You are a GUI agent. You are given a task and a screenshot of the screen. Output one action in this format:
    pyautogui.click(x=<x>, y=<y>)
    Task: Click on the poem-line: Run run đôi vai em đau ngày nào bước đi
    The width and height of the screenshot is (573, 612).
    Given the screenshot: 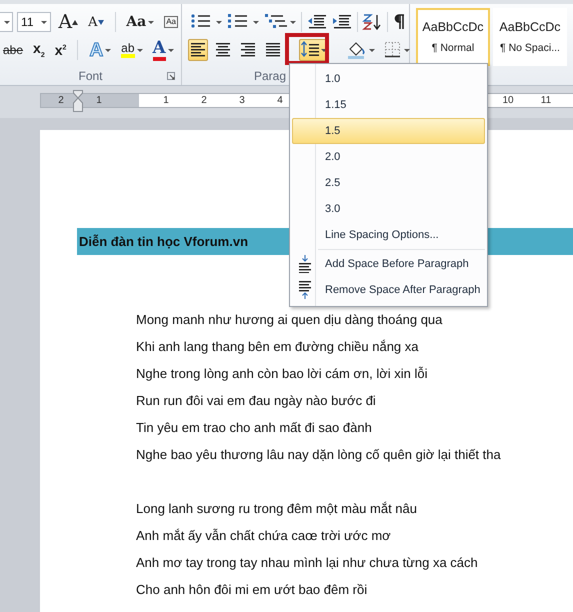 What is the action you would take?
    pyautogui.click(x=256, y=401)
    